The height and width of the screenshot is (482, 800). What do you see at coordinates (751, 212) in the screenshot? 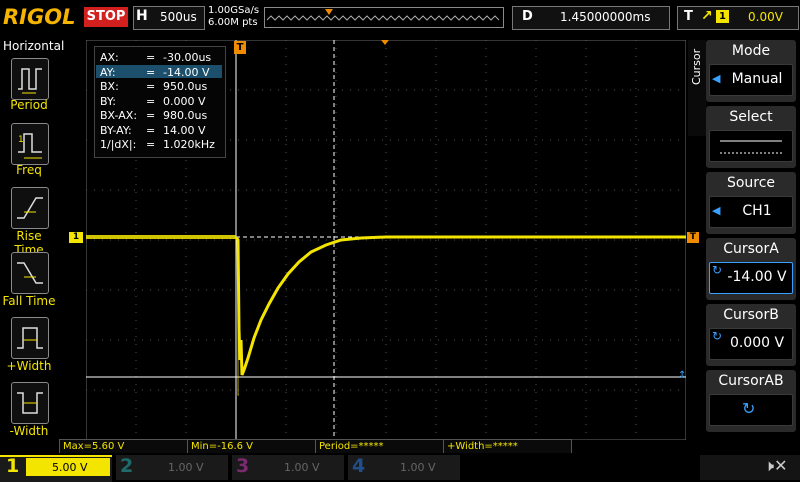
I see `source-value-box: ◀ CH1` at bounding box center [751, 212].